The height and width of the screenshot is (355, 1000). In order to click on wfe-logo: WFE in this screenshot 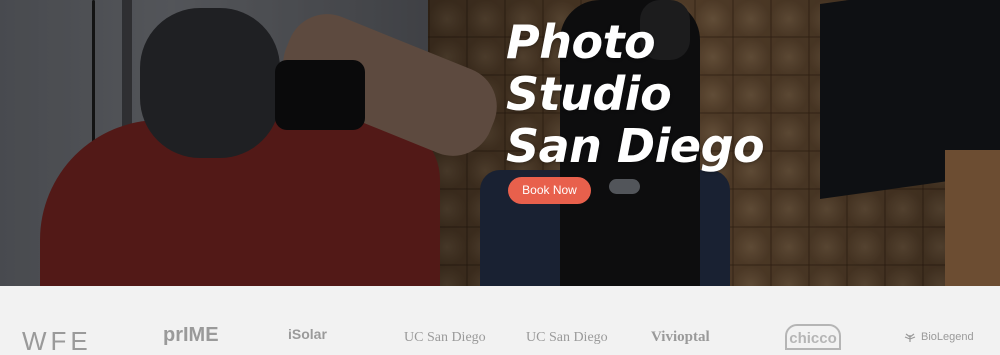, I will do `click(57, 338)`.